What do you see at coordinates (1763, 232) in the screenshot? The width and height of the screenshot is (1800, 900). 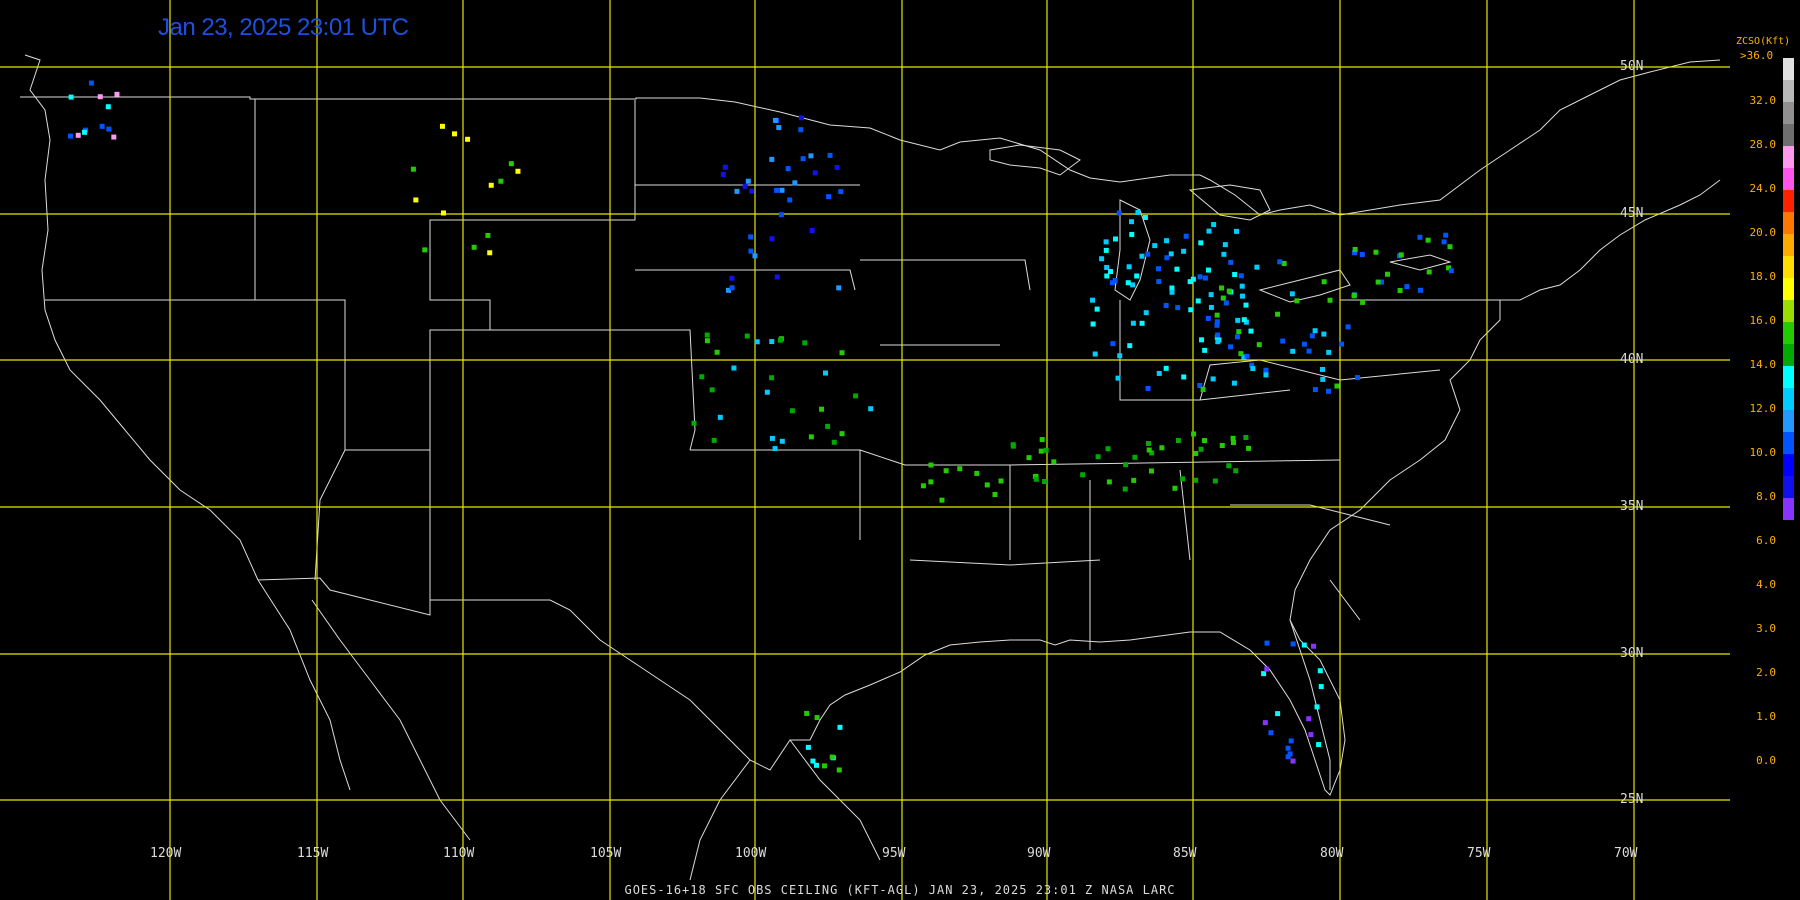 I see `legend-label: 20.0` at bounding box center [1763, 232].